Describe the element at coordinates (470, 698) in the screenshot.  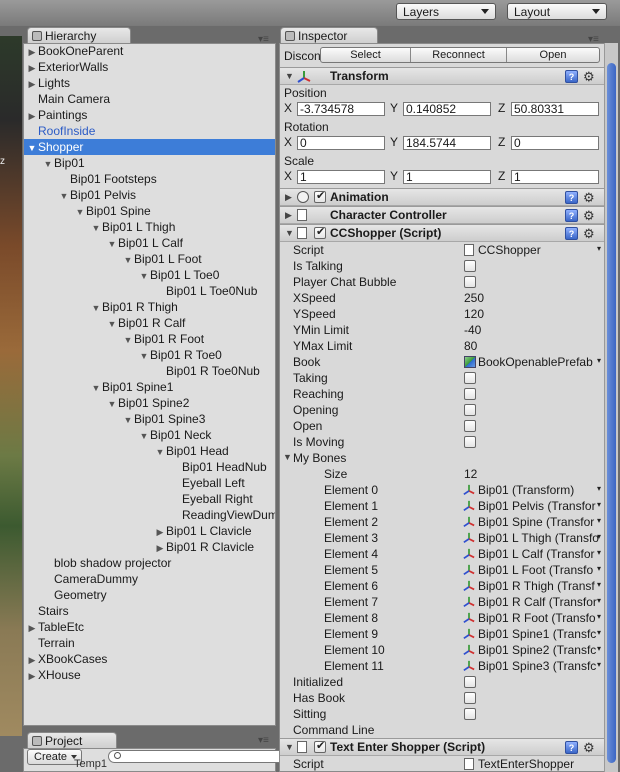
I see `has-book-checkbox` at that location.